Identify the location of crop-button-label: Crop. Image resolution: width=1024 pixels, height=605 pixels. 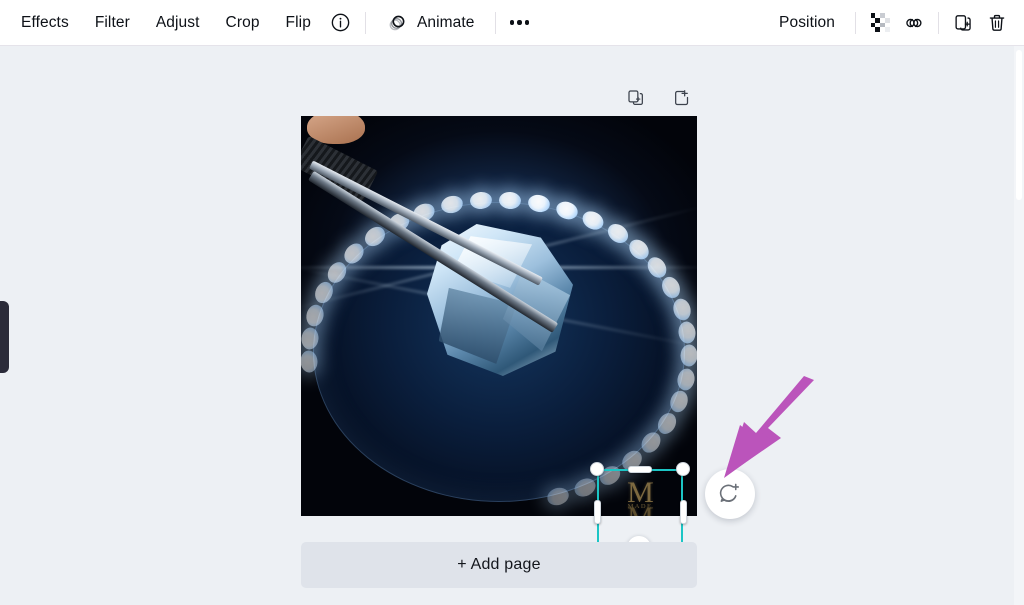
(242, 22).